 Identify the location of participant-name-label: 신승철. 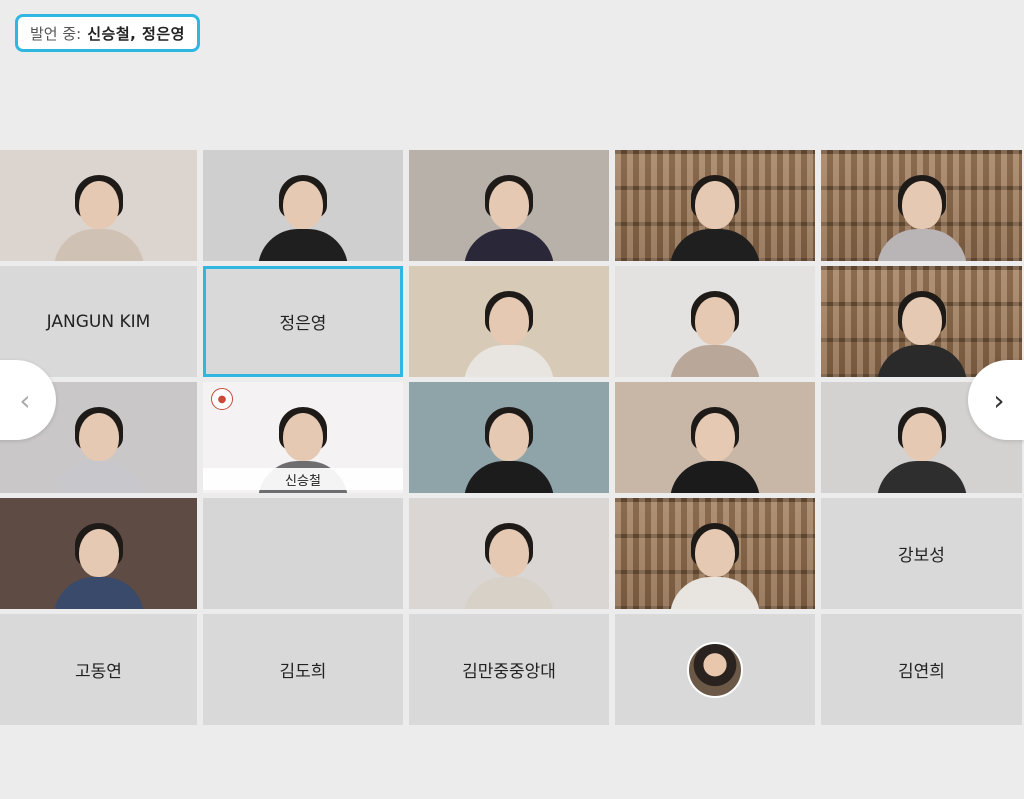
(303, 479).